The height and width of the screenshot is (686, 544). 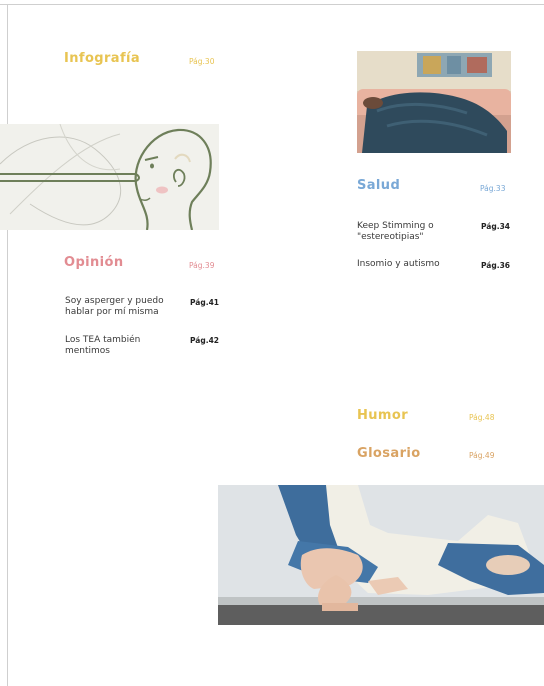 I want to click on salud-entry-1-text: Keep Stimming o "estereotipias", so click(x=412, y=232).